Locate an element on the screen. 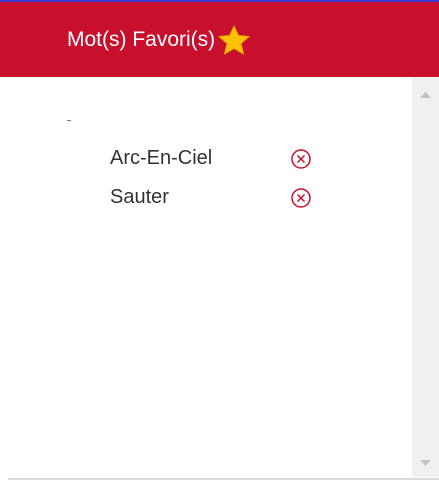  favorite-item: Arc-En-Ciel is located at coordinates (211, 158).